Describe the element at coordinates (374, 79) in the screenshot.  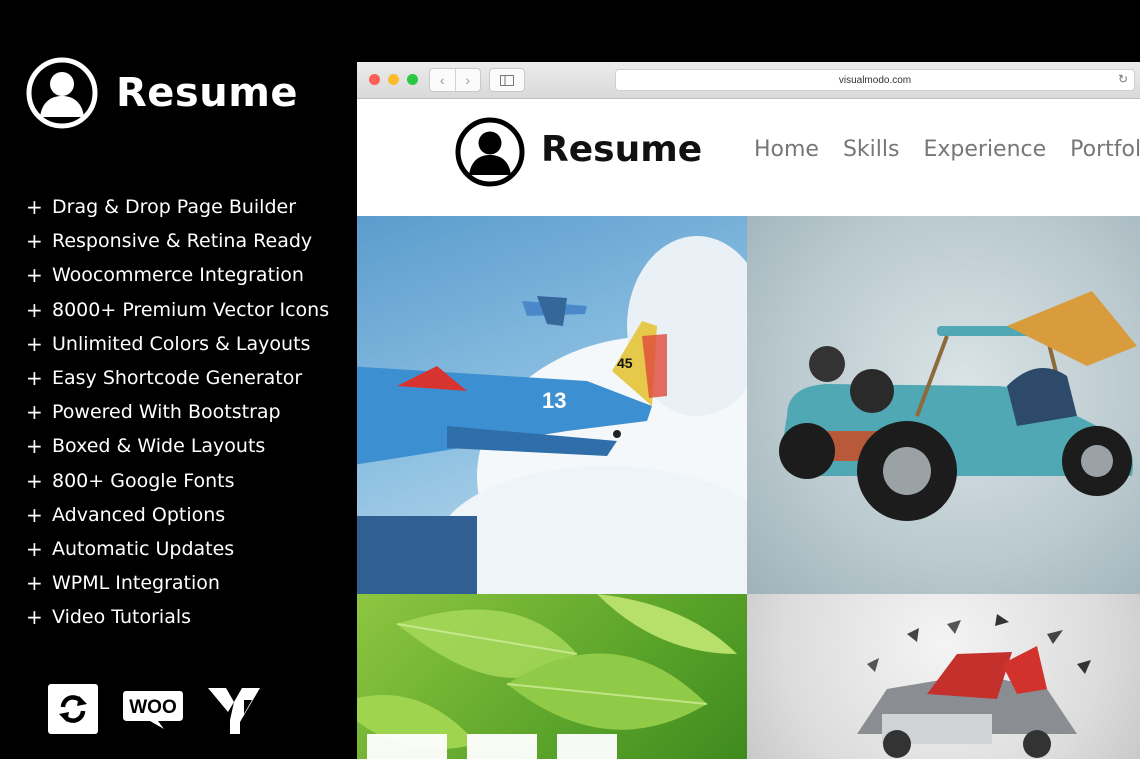
I see `close-window-button` at that location.